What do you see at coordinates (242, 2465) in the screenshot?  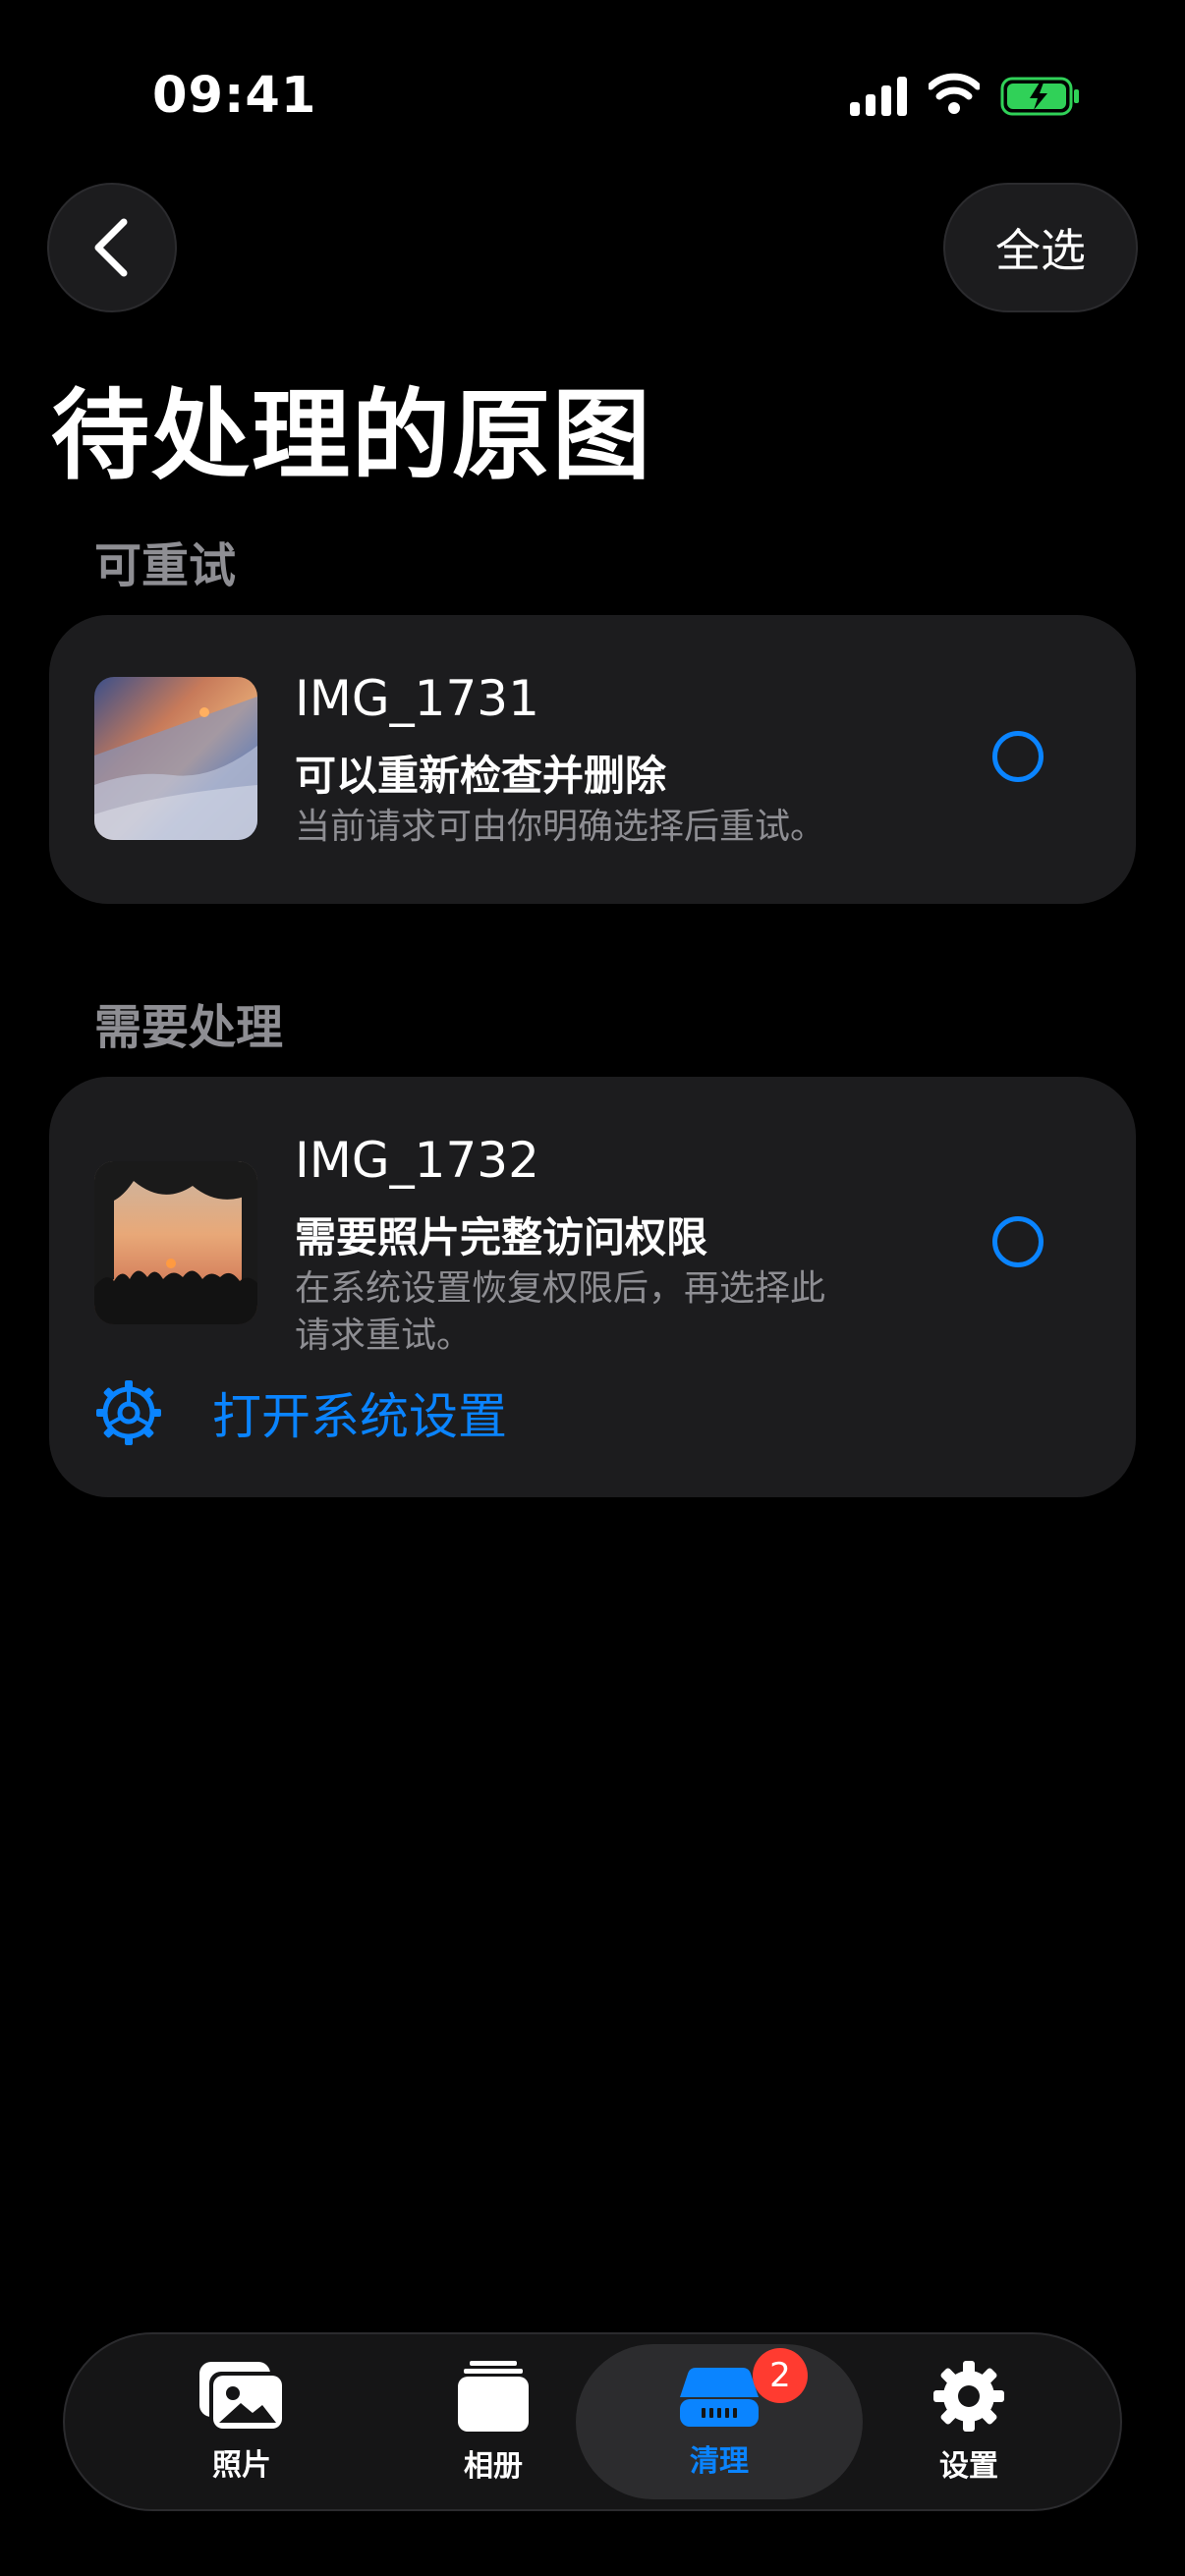 I see `tab-label: 照片` at bounding box center [242, 2465].